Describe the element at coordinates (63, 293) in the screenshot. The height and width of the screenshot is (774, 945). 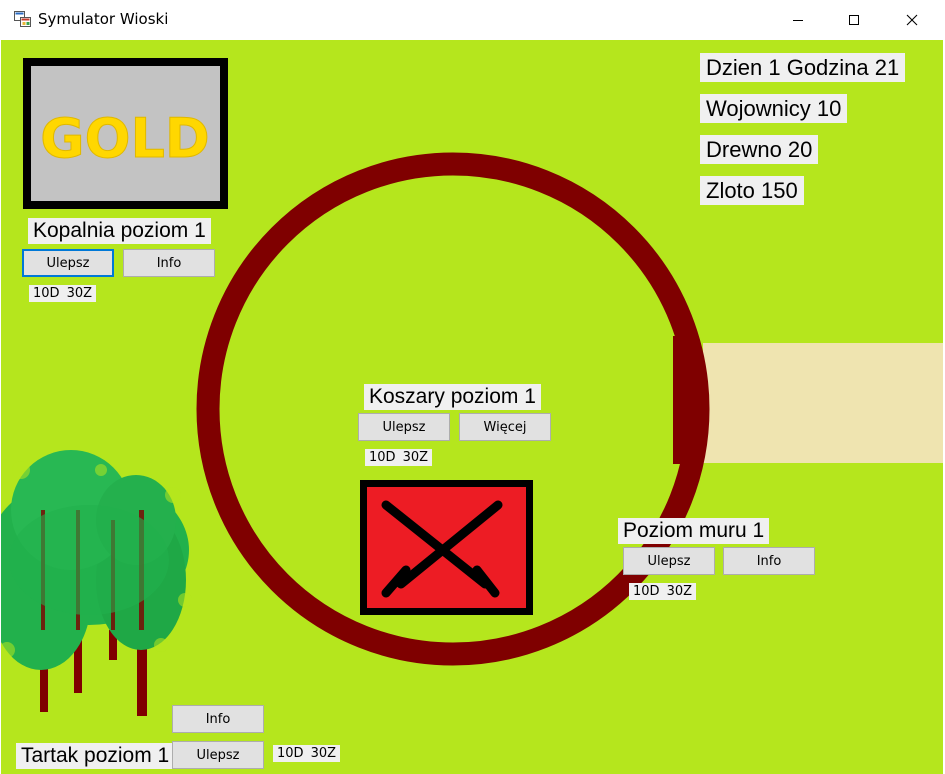
I see `mine-upgrade-cost: 10D 30Z` at that location.